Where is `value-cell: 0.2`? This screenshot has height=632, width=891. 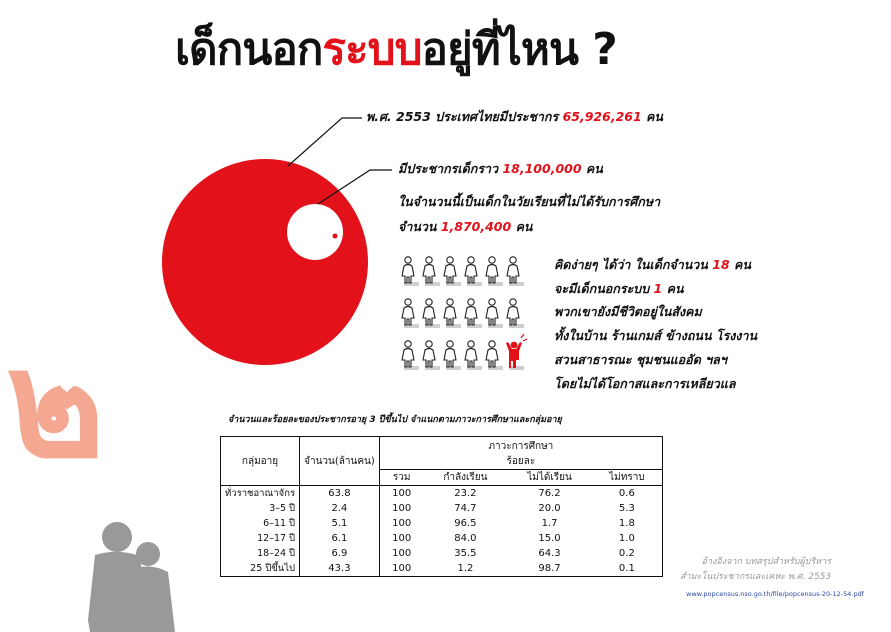 value-cell: 0.2 is located at coordinates (626, 553).